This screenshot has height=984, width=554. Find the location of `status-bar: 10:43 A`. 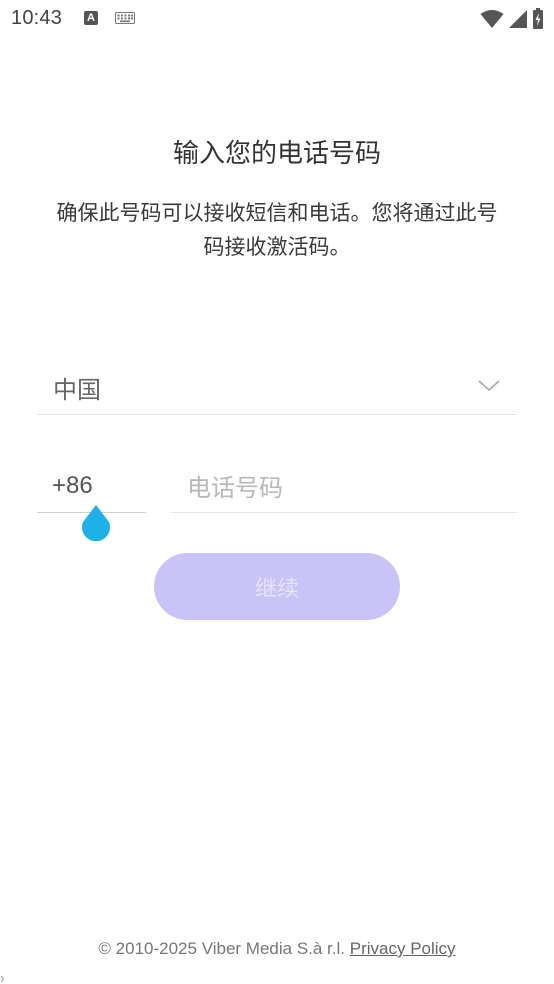

status-bar: 10:43 A is located at coordinates (277, 19).